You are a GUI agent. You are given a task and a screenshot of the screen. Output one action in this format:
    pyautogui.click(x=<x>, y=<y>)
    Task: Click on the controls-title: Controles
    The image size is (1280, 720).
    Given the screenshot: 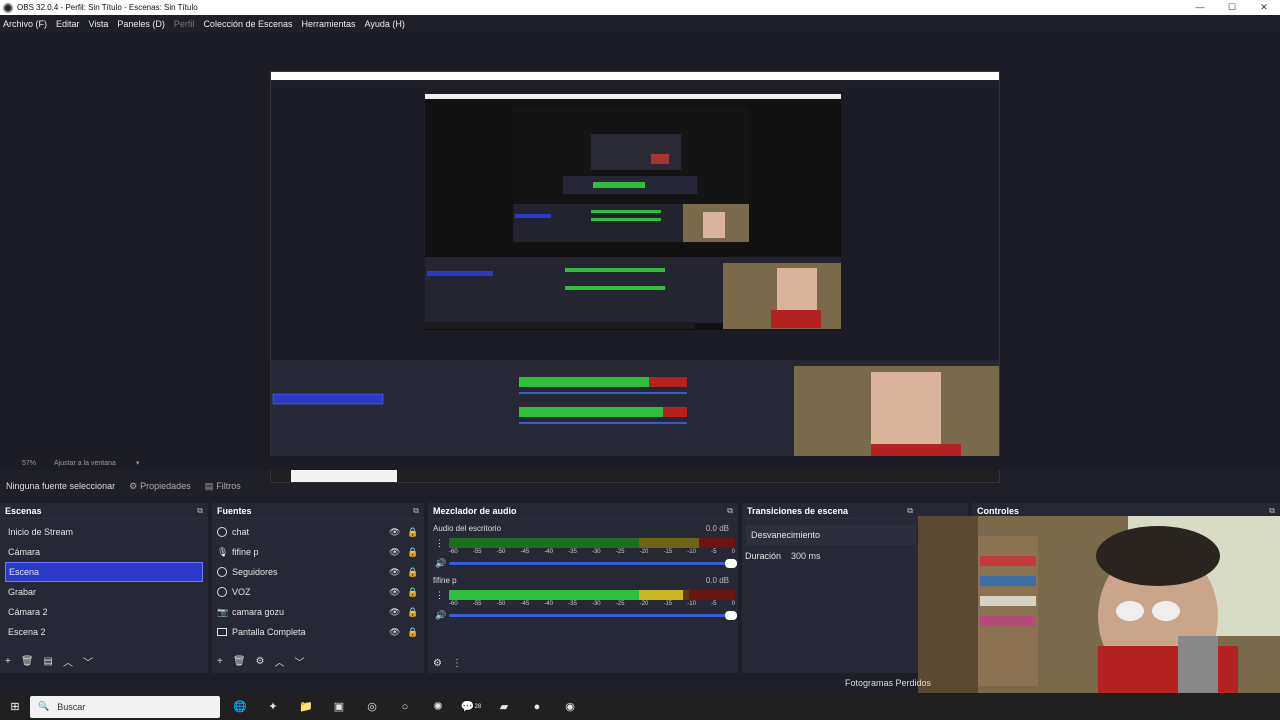 What is the action you would take?
    pyautogui.click(x=998, y=510)
    